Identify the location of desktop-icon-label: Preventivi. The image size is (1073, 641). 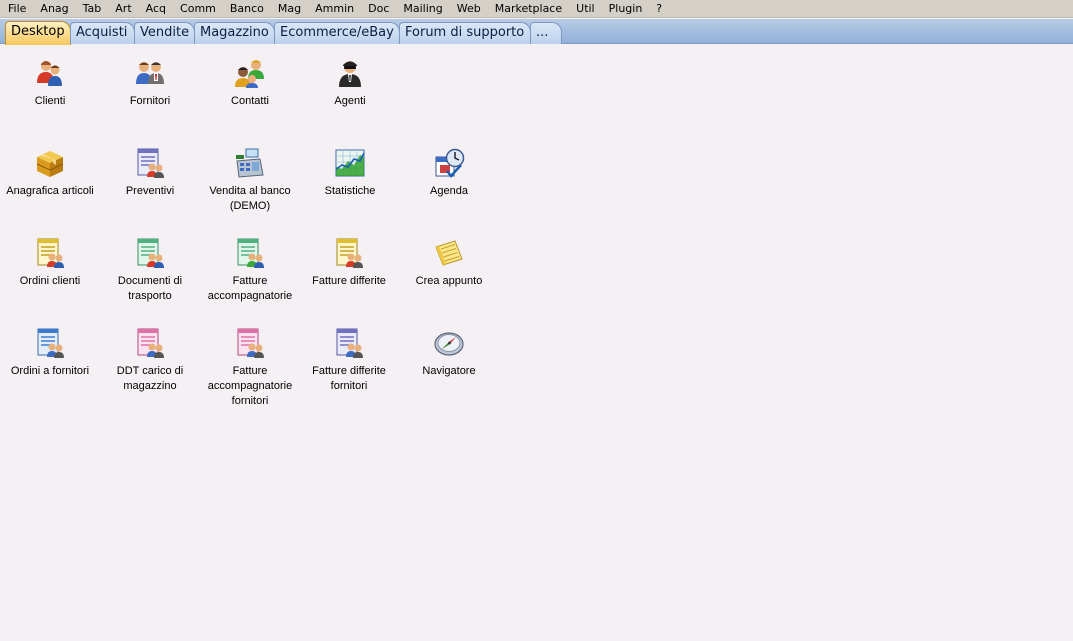
(150, 191).